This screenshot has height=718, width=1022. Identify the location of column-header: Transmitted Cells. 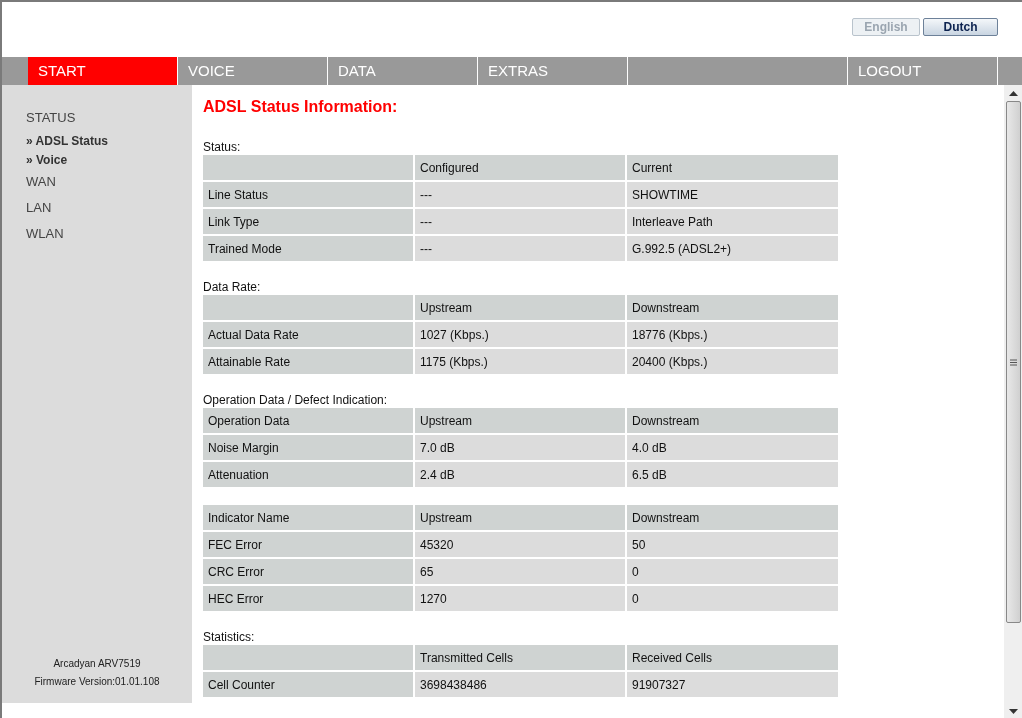
(520, 657).